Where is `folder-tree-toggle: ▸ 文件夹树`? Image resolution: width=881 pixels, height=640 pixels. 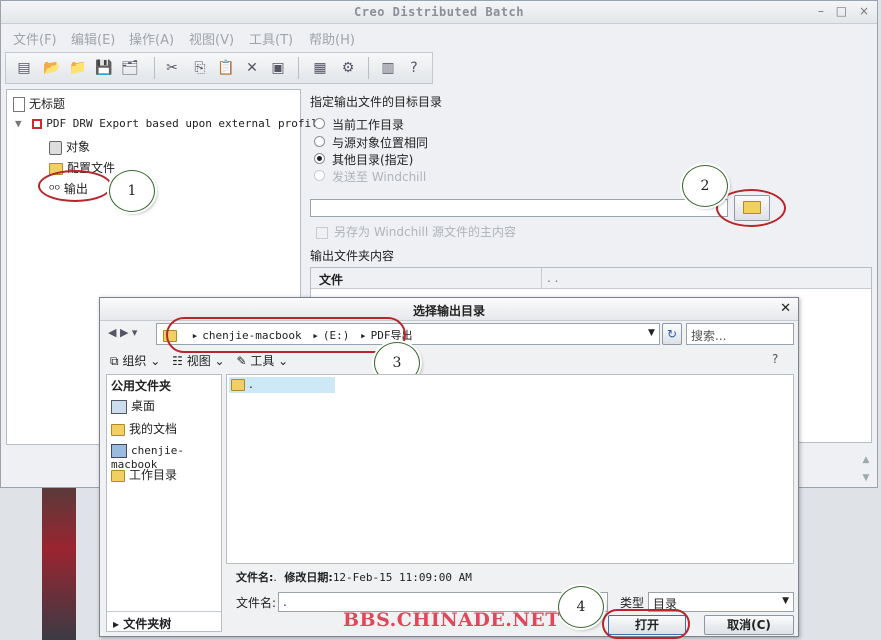
folder-tree-toggle: ▸ 文件夹树 is located at coordinates (164, 621).